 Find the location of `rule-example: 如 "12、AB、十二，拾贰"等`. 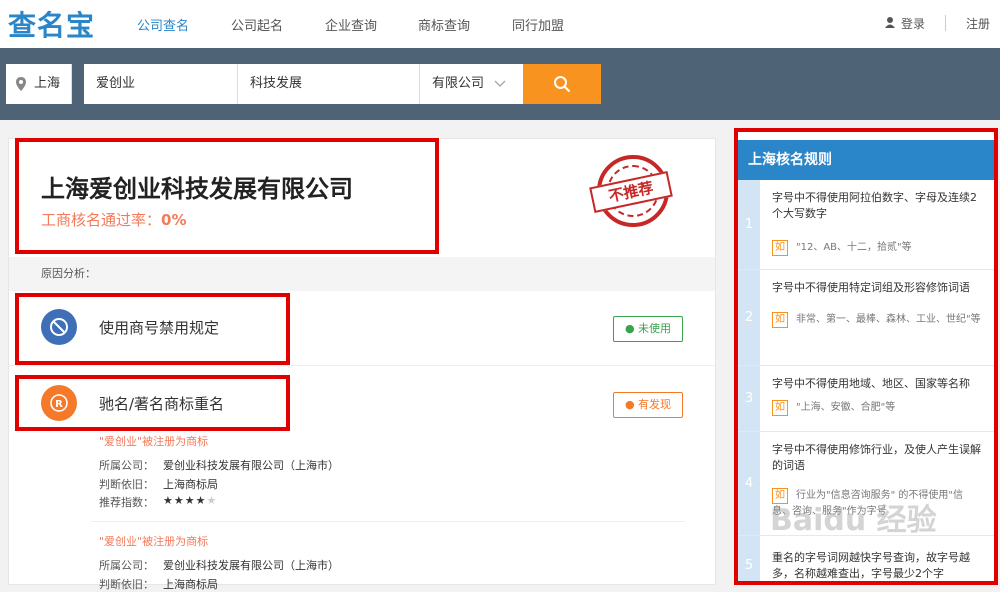

rule-example: 如 "12、AB、十二，拾贰"等 is located at coordinates (877, 248).